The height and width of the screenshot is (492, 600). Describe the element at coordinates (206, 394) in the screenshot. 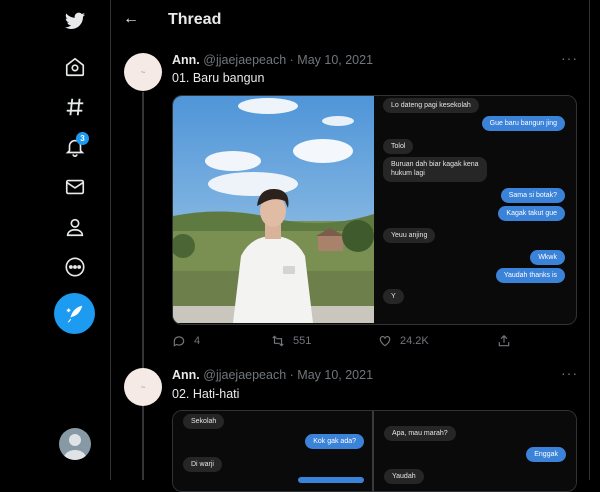

I see `tweet-text: 02. Hati-hati` at that location.